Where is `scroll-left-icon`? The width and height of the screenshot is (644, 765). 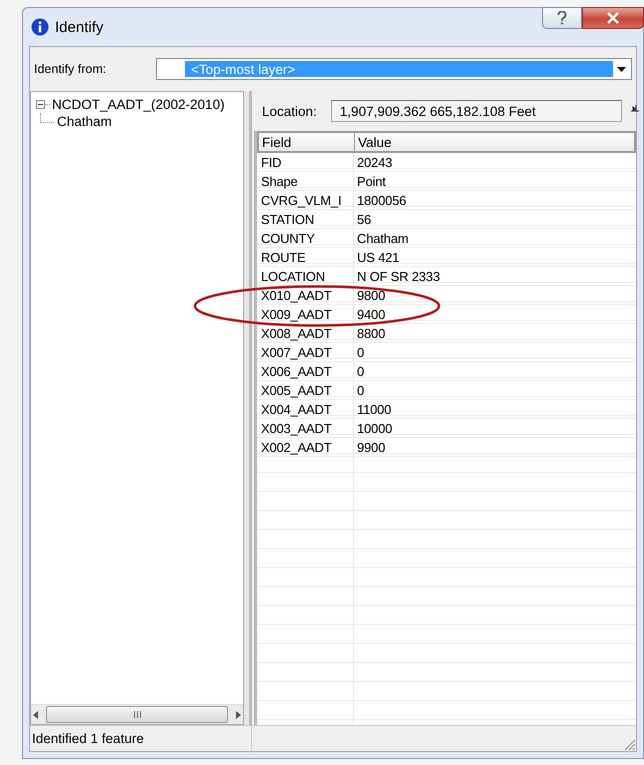 scroll-left-icon is located at coordinates (35, 714).